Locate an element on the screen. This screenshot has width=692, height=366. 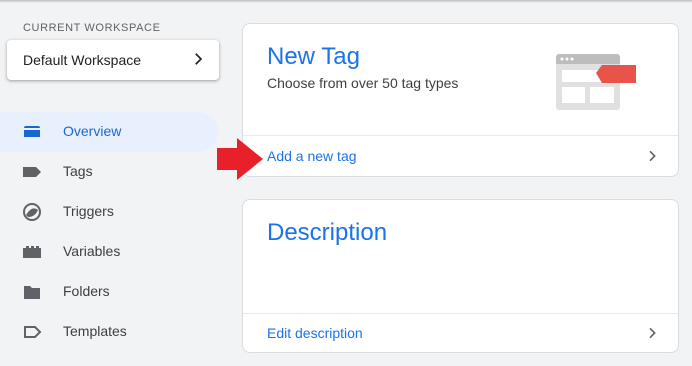
tag-illustration-icon is located at coordinates (596, 82).